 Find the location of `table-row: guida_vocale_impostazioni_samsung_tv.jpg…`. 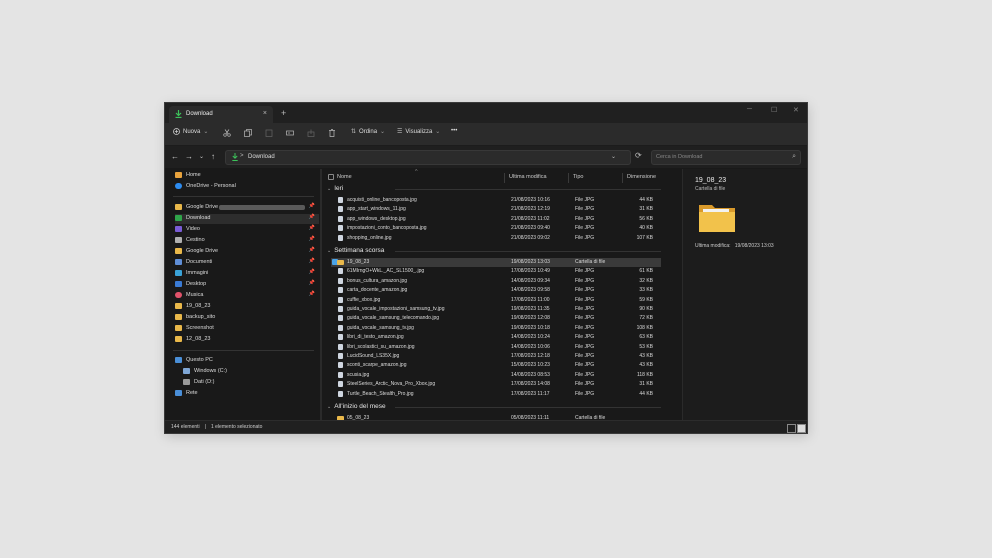

table-row: guida_vocale_impostazioni_samsung_tv.jpg… is located at coordinates (496, 309).